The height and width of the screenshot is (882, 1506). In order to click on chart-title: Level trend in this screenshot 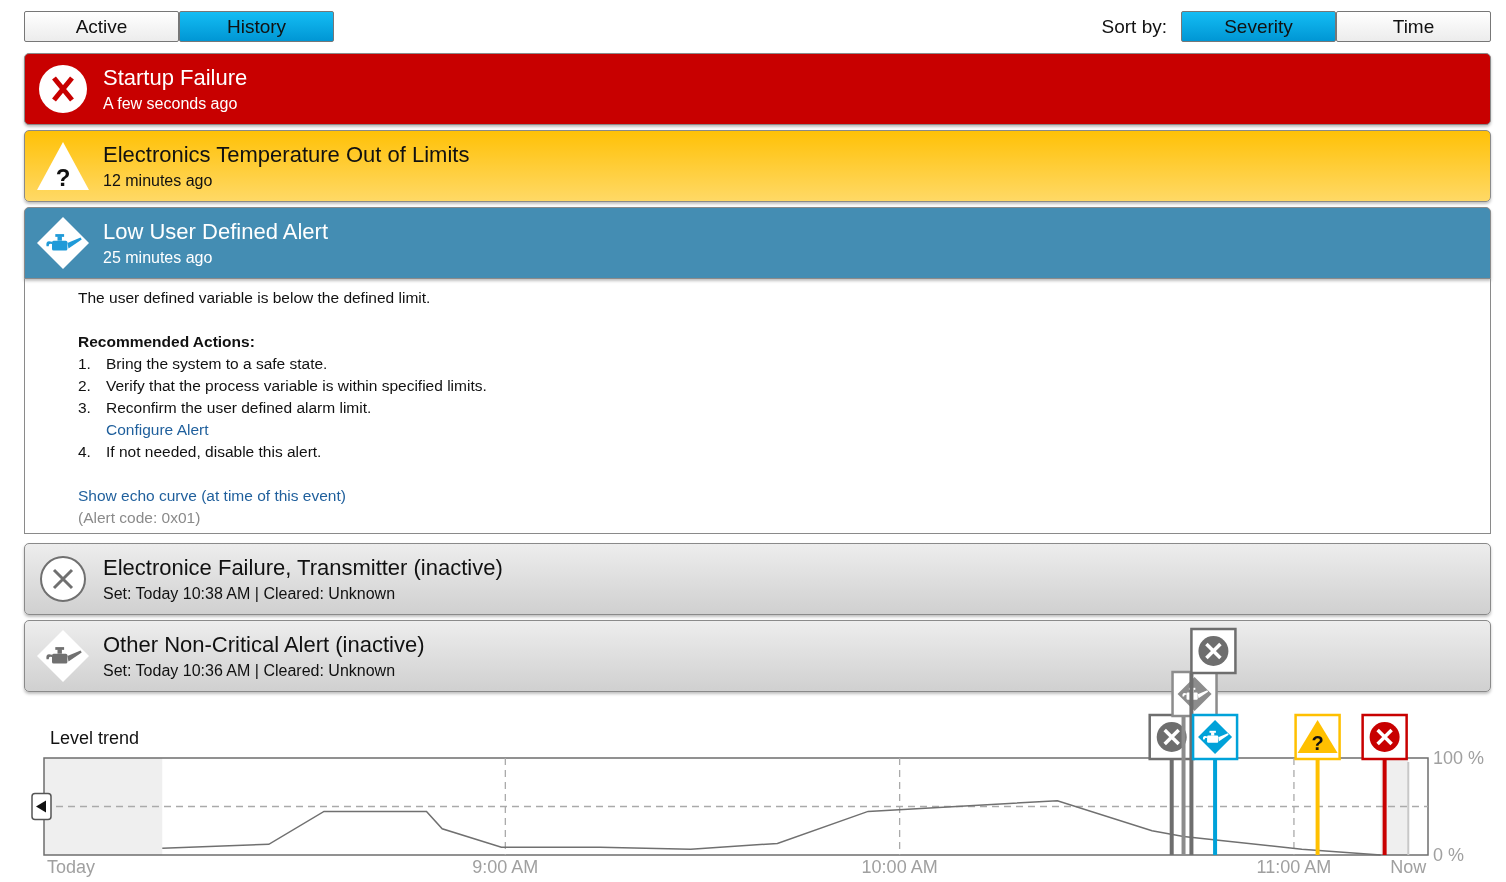, I will do `click(95, 738)`.